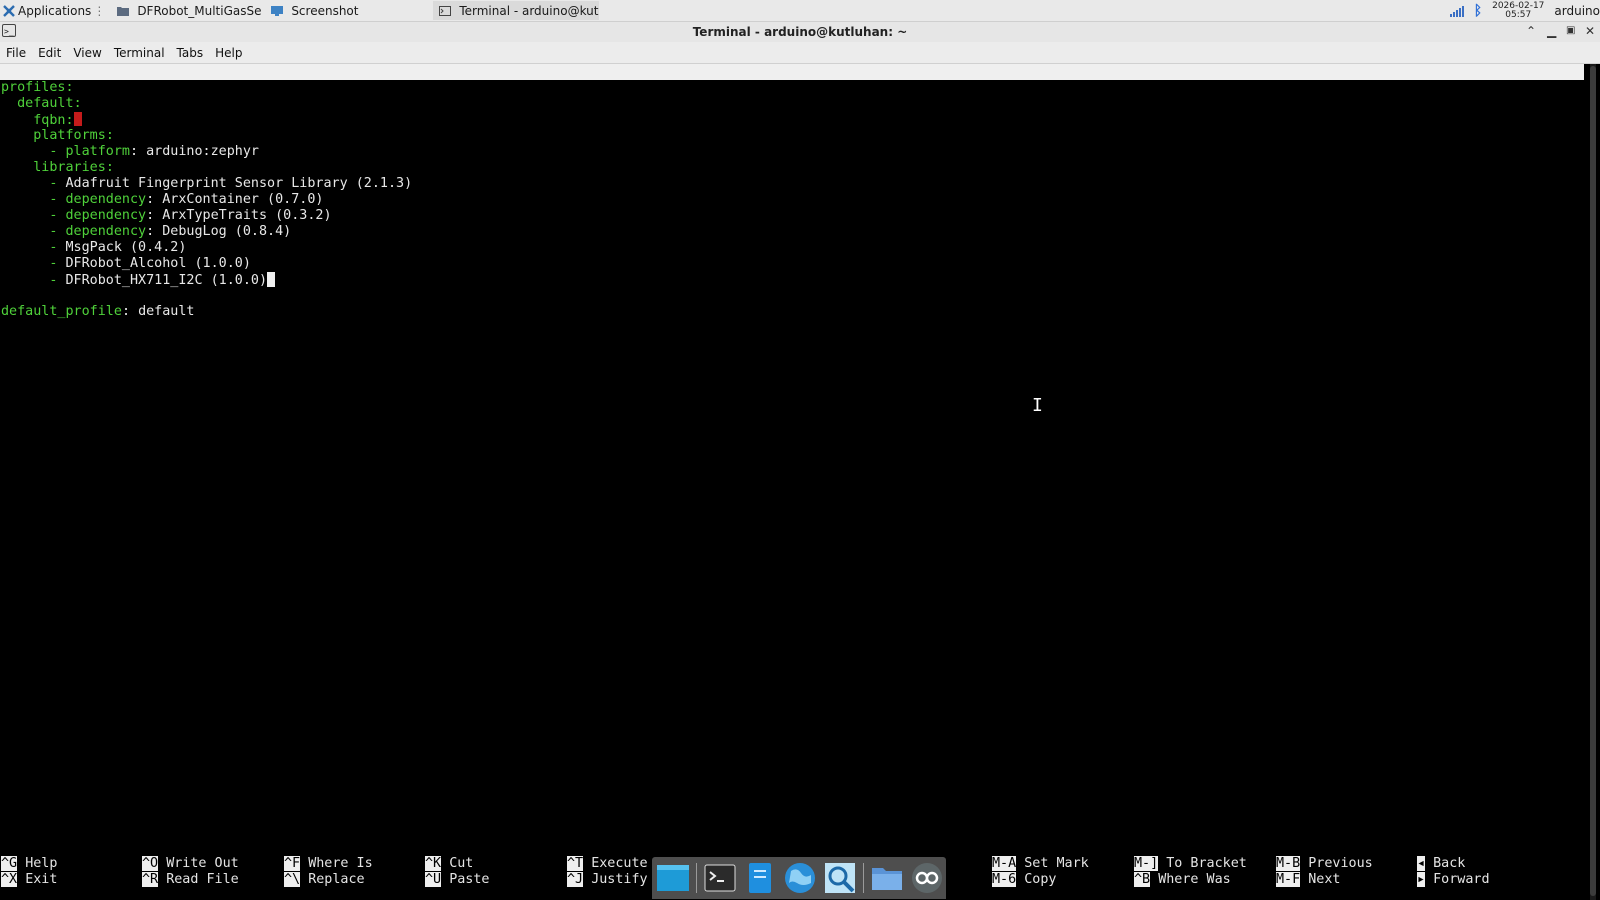 This screenshot has width=1600, height=900. What do you see at coordinates (190, 880) in the screenshot?
I see `shortcut-read-file: ^R Read File` at bounding box center [190, 880].